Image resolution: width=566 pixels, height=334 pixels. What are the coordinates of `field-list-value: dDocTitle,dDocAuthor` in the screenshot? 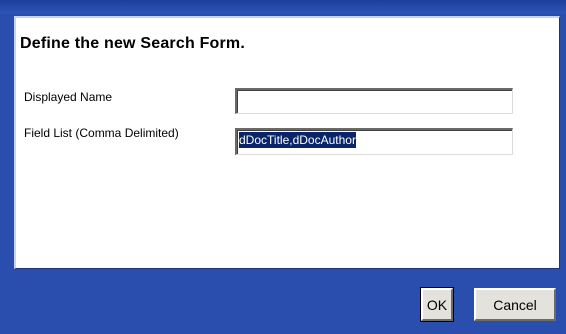 It's located at (297, 140).